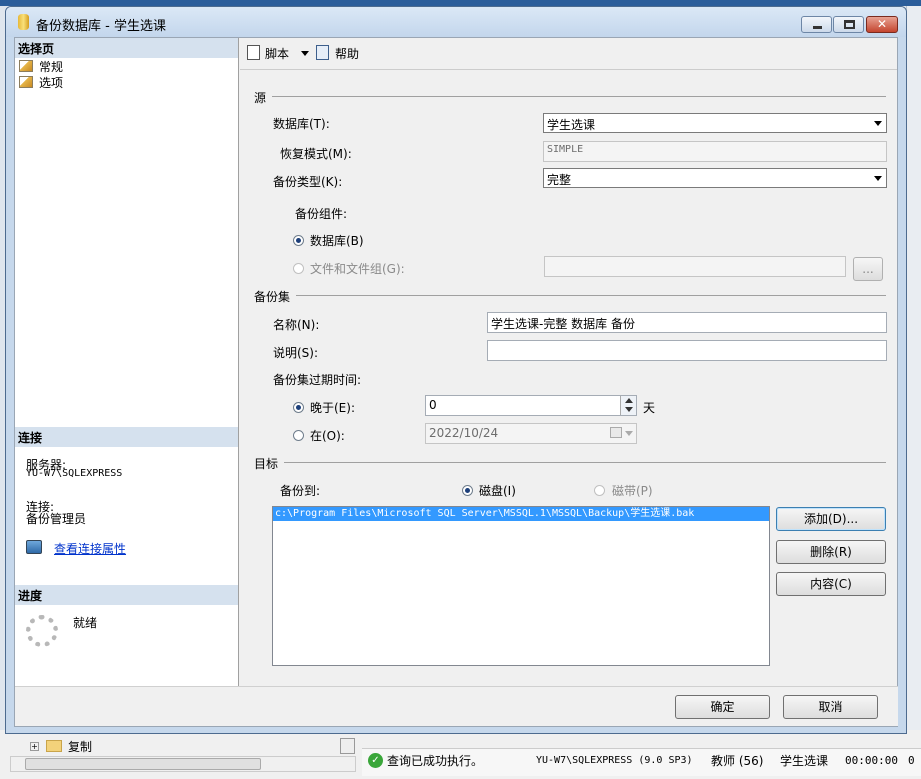  I want to click on expire-on-date-picker: 2022/10/24, so click(531, 433).